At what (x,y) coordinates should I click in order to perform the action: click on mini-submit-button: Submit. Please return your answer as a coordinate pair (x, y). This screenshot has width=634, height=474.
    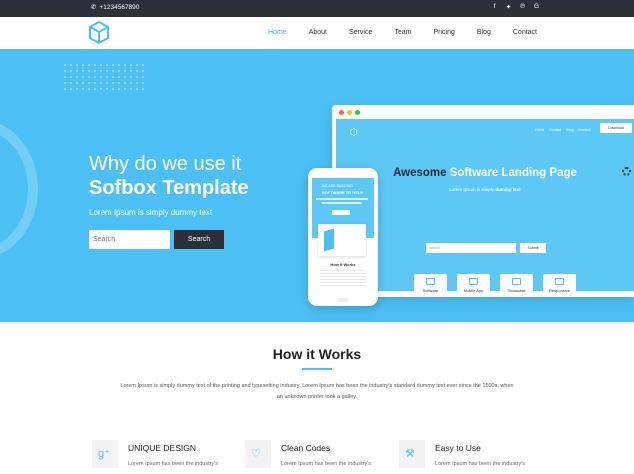
    Looking at the image, I should click on (533, 248).